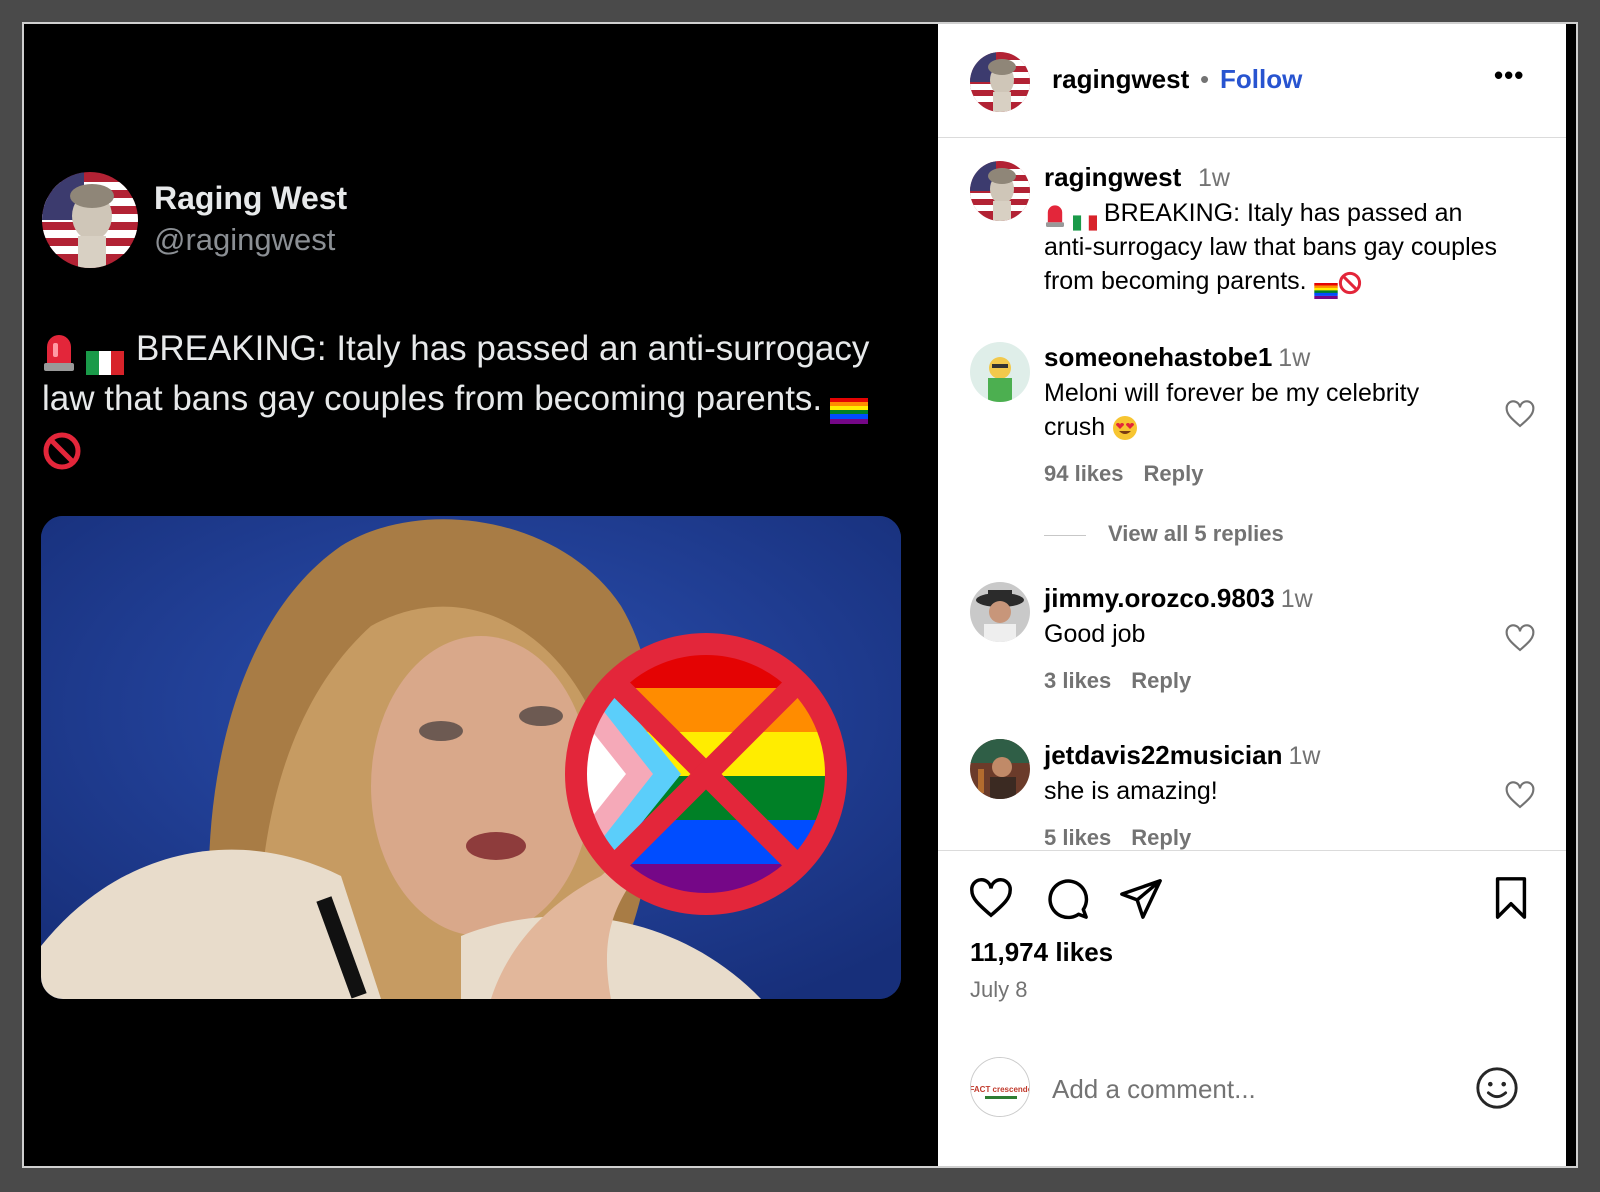  Describe the element at coordinates (1141, 898) in the screenshot. I see `share-icon` at that location.